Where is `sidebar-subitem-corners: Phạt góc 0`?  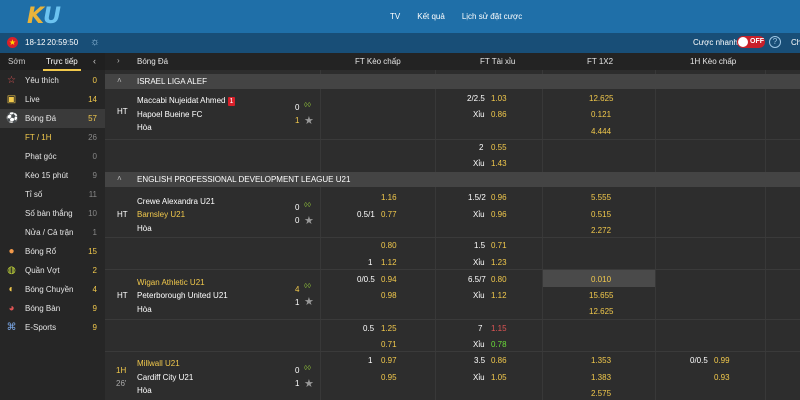
sidebar-subitem-corners: Phạt góc 0 is located at coordinates (52, 156).